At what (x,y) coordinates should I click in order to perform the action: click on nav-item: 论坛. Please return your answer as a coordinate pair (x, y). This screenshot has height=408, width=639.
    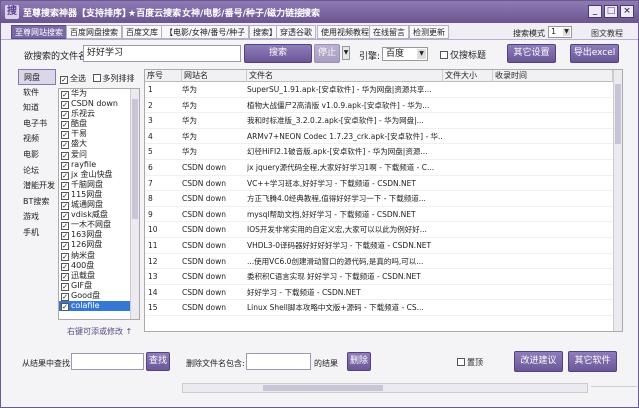
    Looking at the image, I should click on (37, 171).